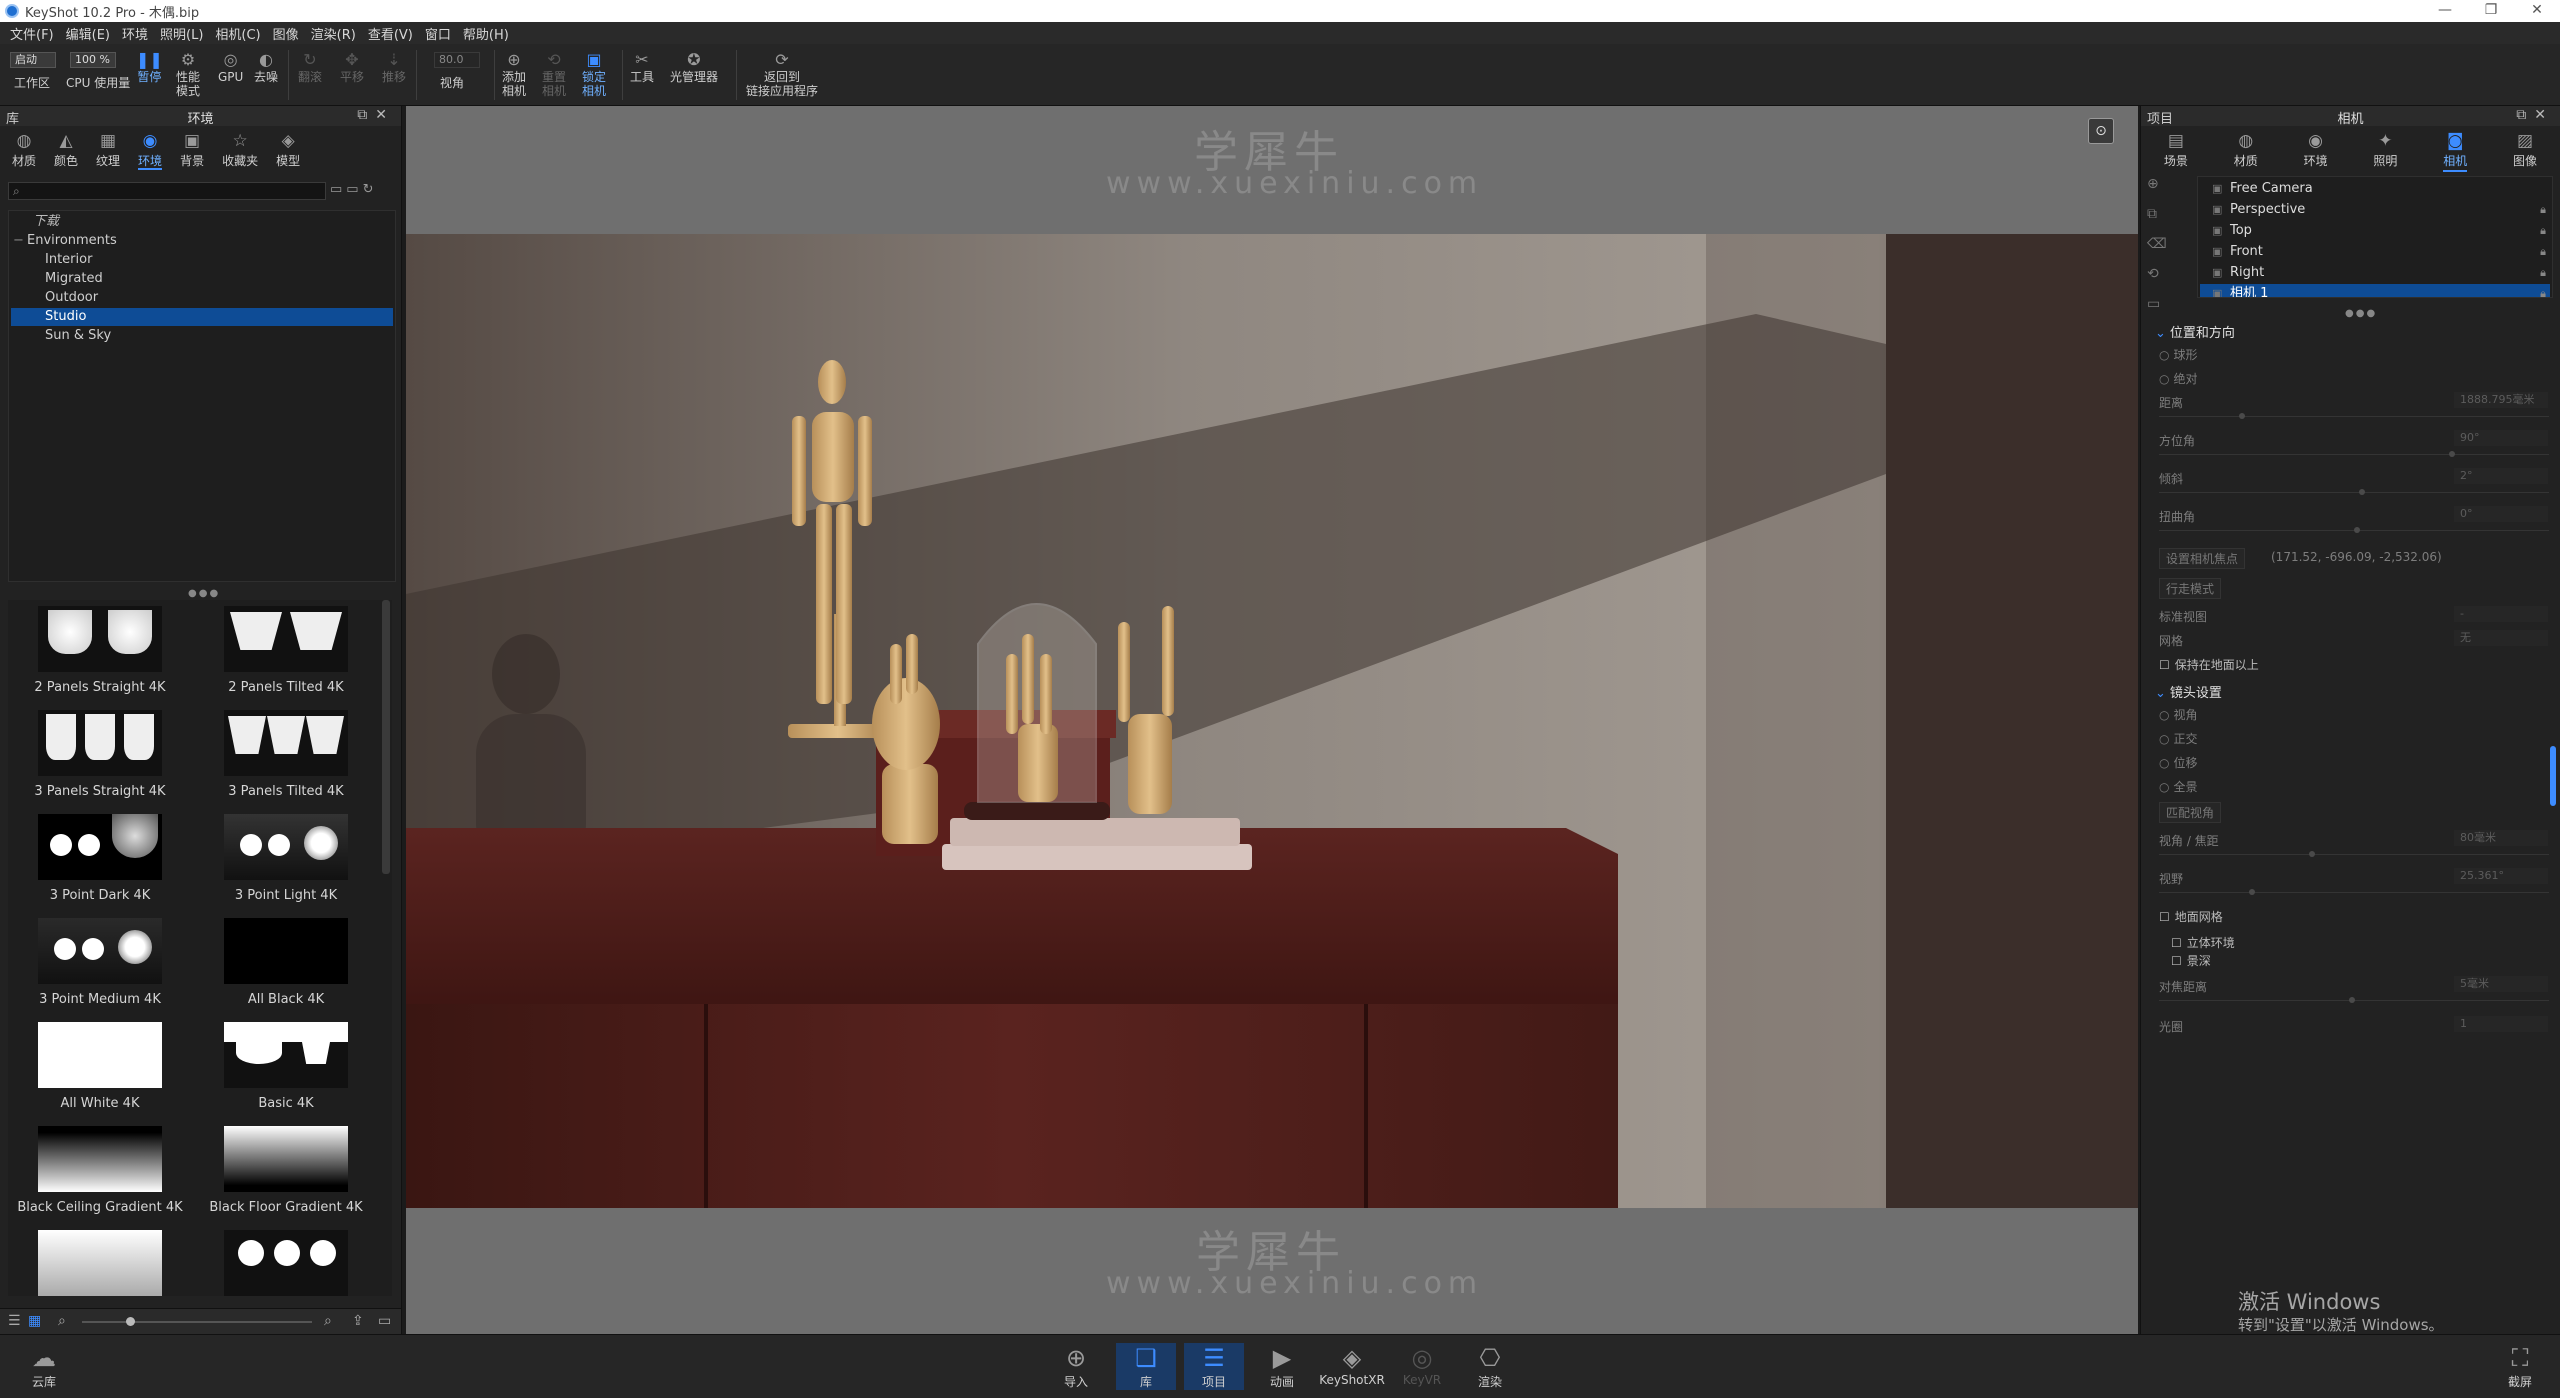  What do you see at coordinates (286, 968) in the screenshot?
I see `thumb-all-black: All Black 4K` at bounding box center [286, 968].